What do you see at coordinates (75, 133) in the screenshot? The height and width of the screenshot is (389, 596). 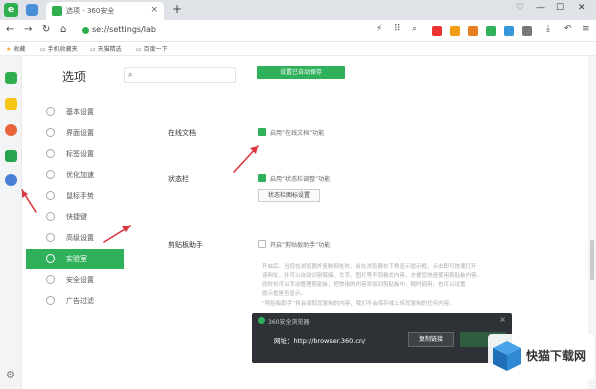 I see `sidebar-item-interface: 界面设置` at bounding box center [75, 133].